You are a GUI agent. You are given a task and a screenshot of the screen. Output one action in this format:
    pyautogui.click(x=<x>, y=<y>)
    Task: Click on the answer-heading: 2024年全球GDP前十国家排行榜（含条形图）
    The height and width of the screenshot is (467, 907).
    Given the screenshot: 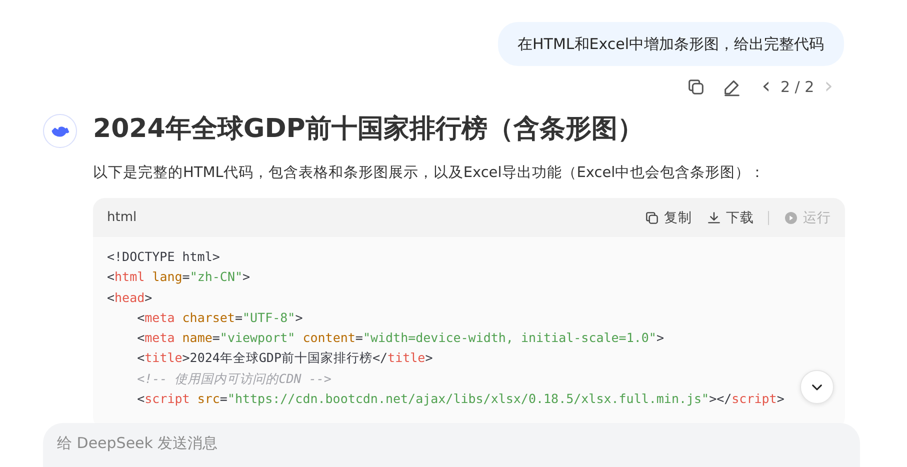 What is the action you would take?
    pyautogui.click(x=368, y=129)
    